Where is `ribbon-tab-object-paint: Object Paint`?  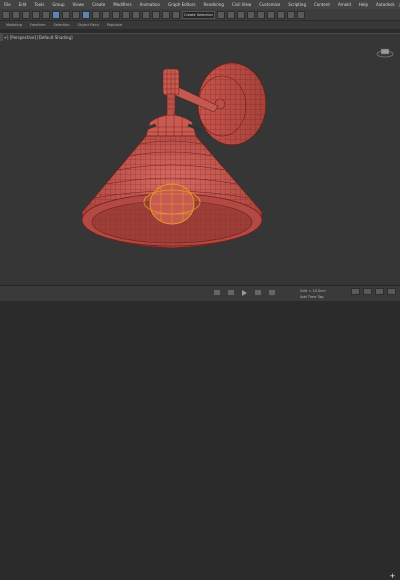
ribbon-tab-object-paint: Object Paint is located at coordinates (88, 25).